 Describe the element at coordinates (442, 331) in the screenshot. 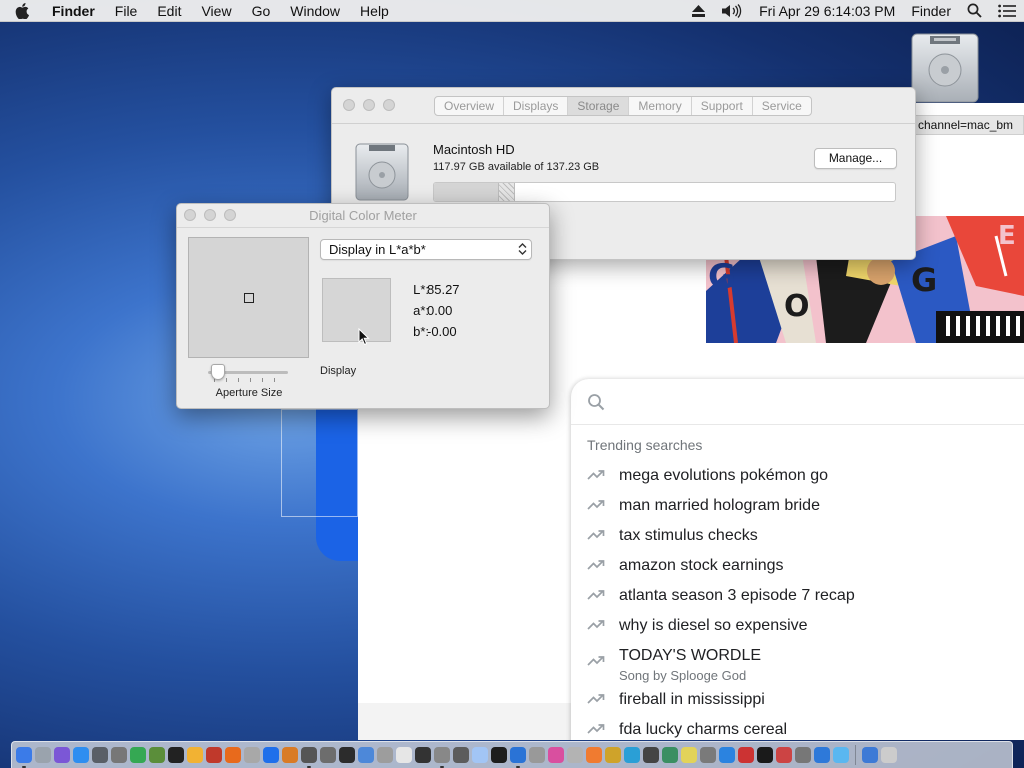

I see `value-number: -0.00` at that location.